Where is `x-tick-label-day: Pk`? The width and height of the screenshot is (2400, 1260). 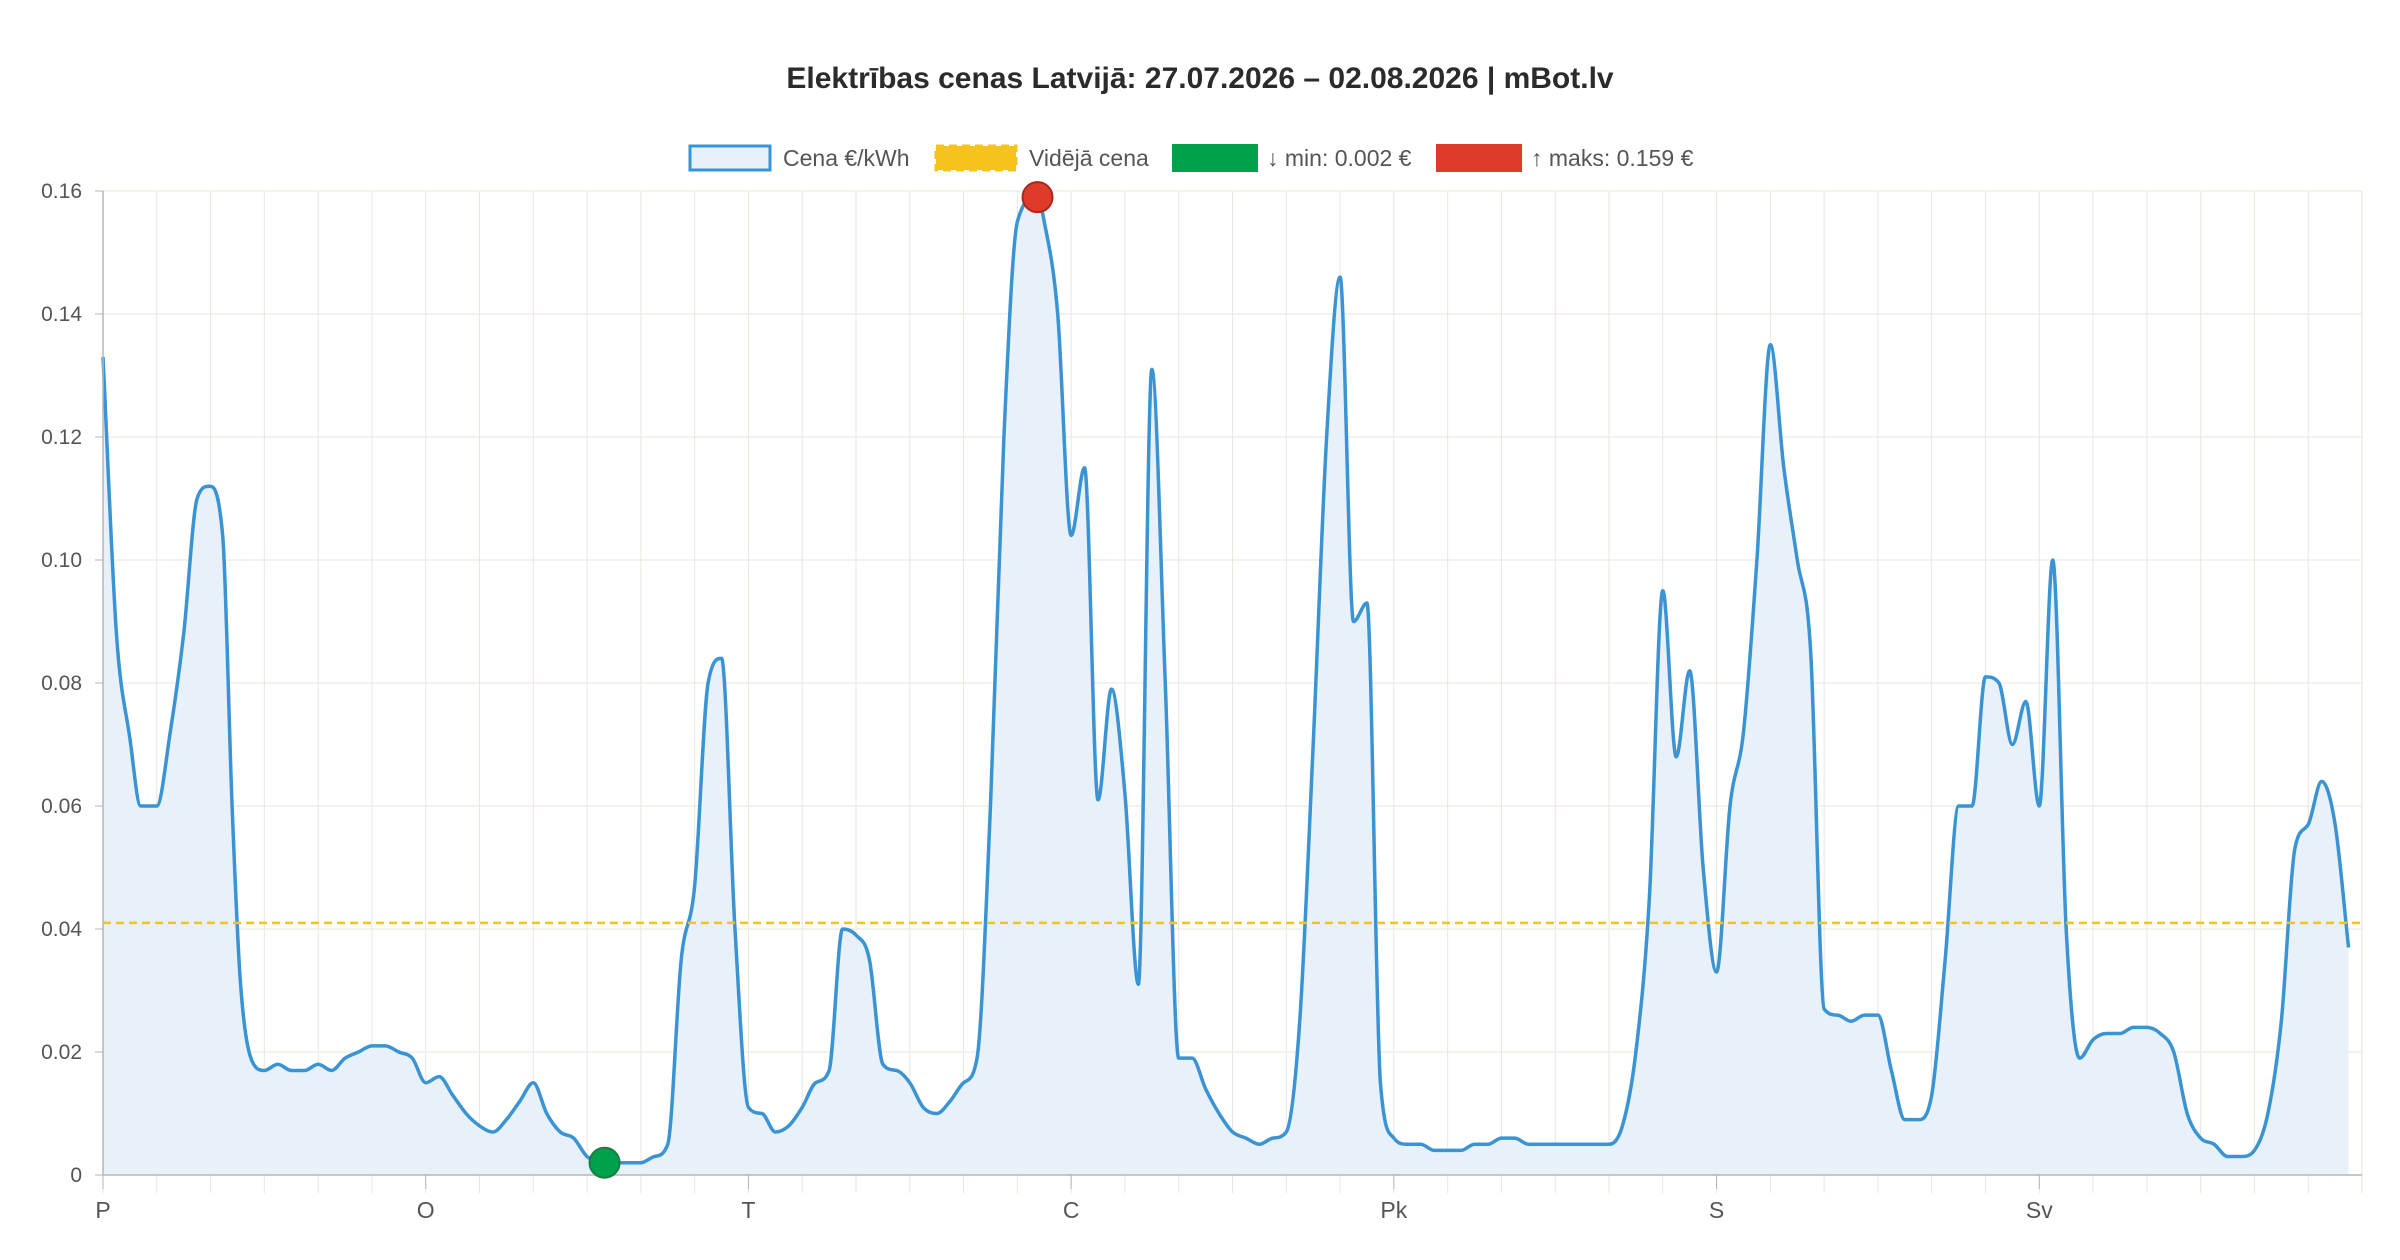
x-tick-label-day: Pk is located at coordinates (1393, 1210).